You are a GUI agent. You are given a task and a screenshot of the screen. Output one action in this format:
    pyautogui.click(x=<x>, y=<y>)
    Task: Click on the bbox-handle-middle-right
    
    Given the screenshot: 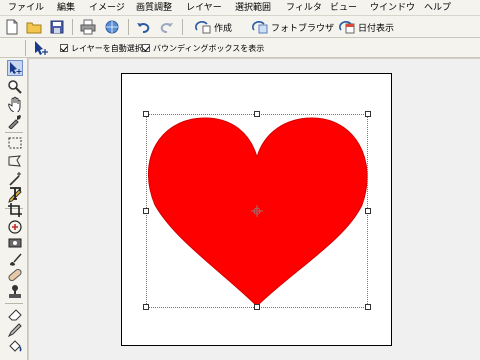 What is the action you would take?
    pyautogui.click(x=368, y=211)
    